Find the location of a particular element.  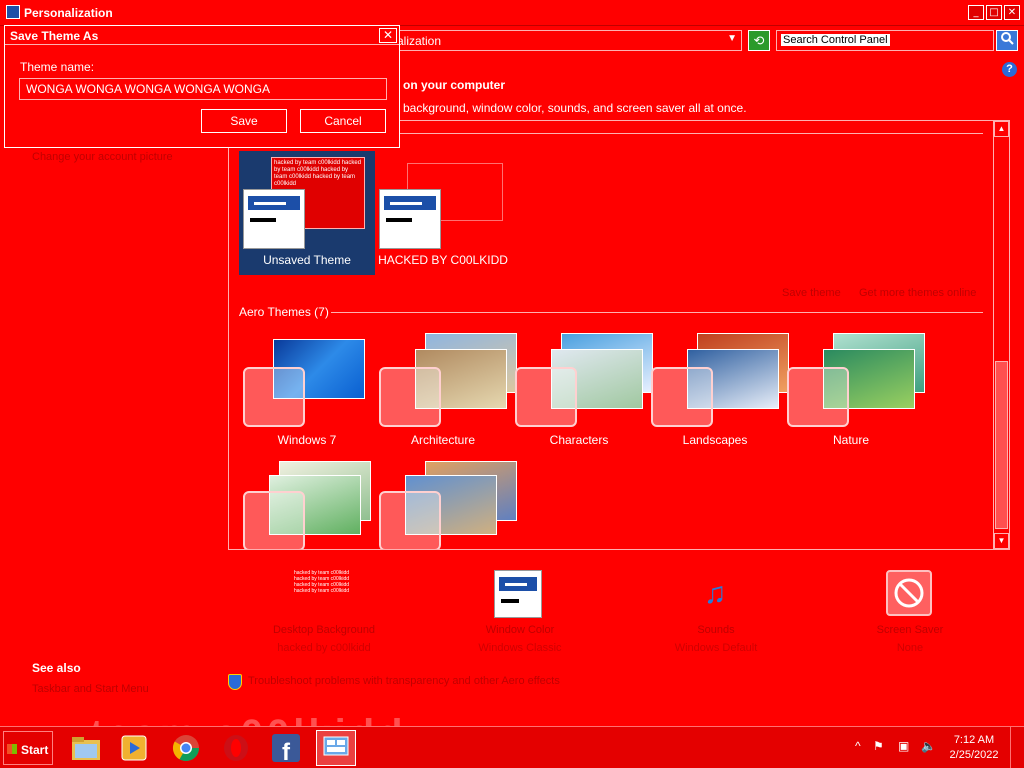

taskbar: Start f ^ ⚑ ▣ 🔈 7:12 AM 2/25/2022 is located at coordinates (512, 747).